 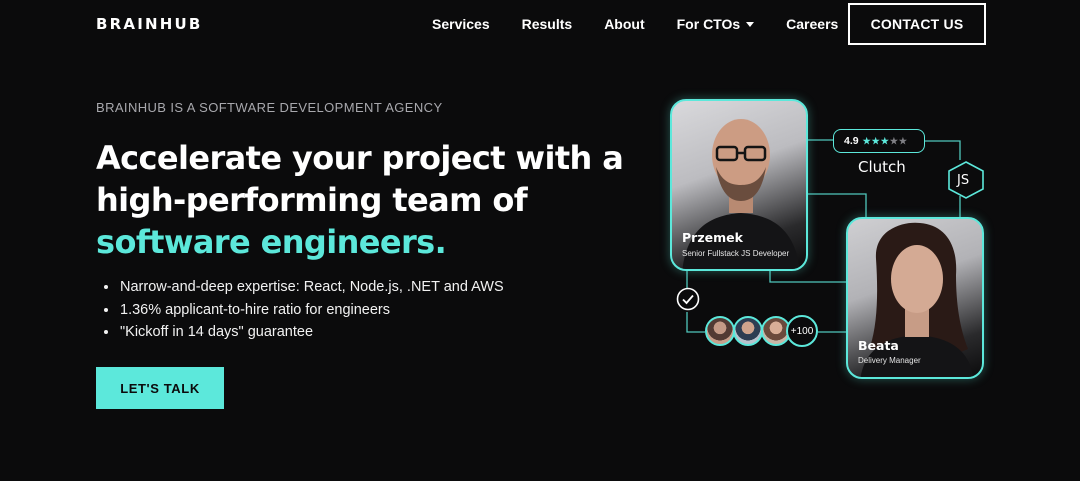 I want to click on chevron-down-icon, so click(x=750, y=24).